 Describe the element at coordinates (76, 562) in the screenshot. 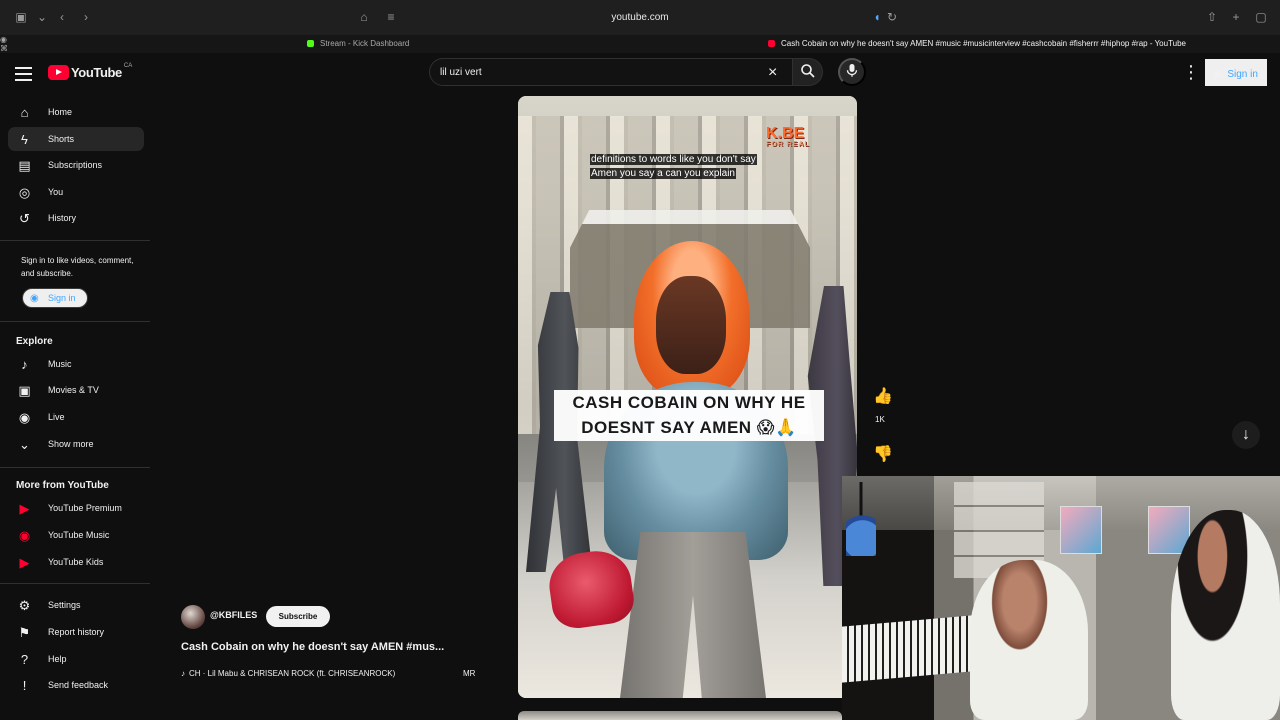

I see `sidebar-item-youtube-kids: ▶ YouTube Kids` at that location.